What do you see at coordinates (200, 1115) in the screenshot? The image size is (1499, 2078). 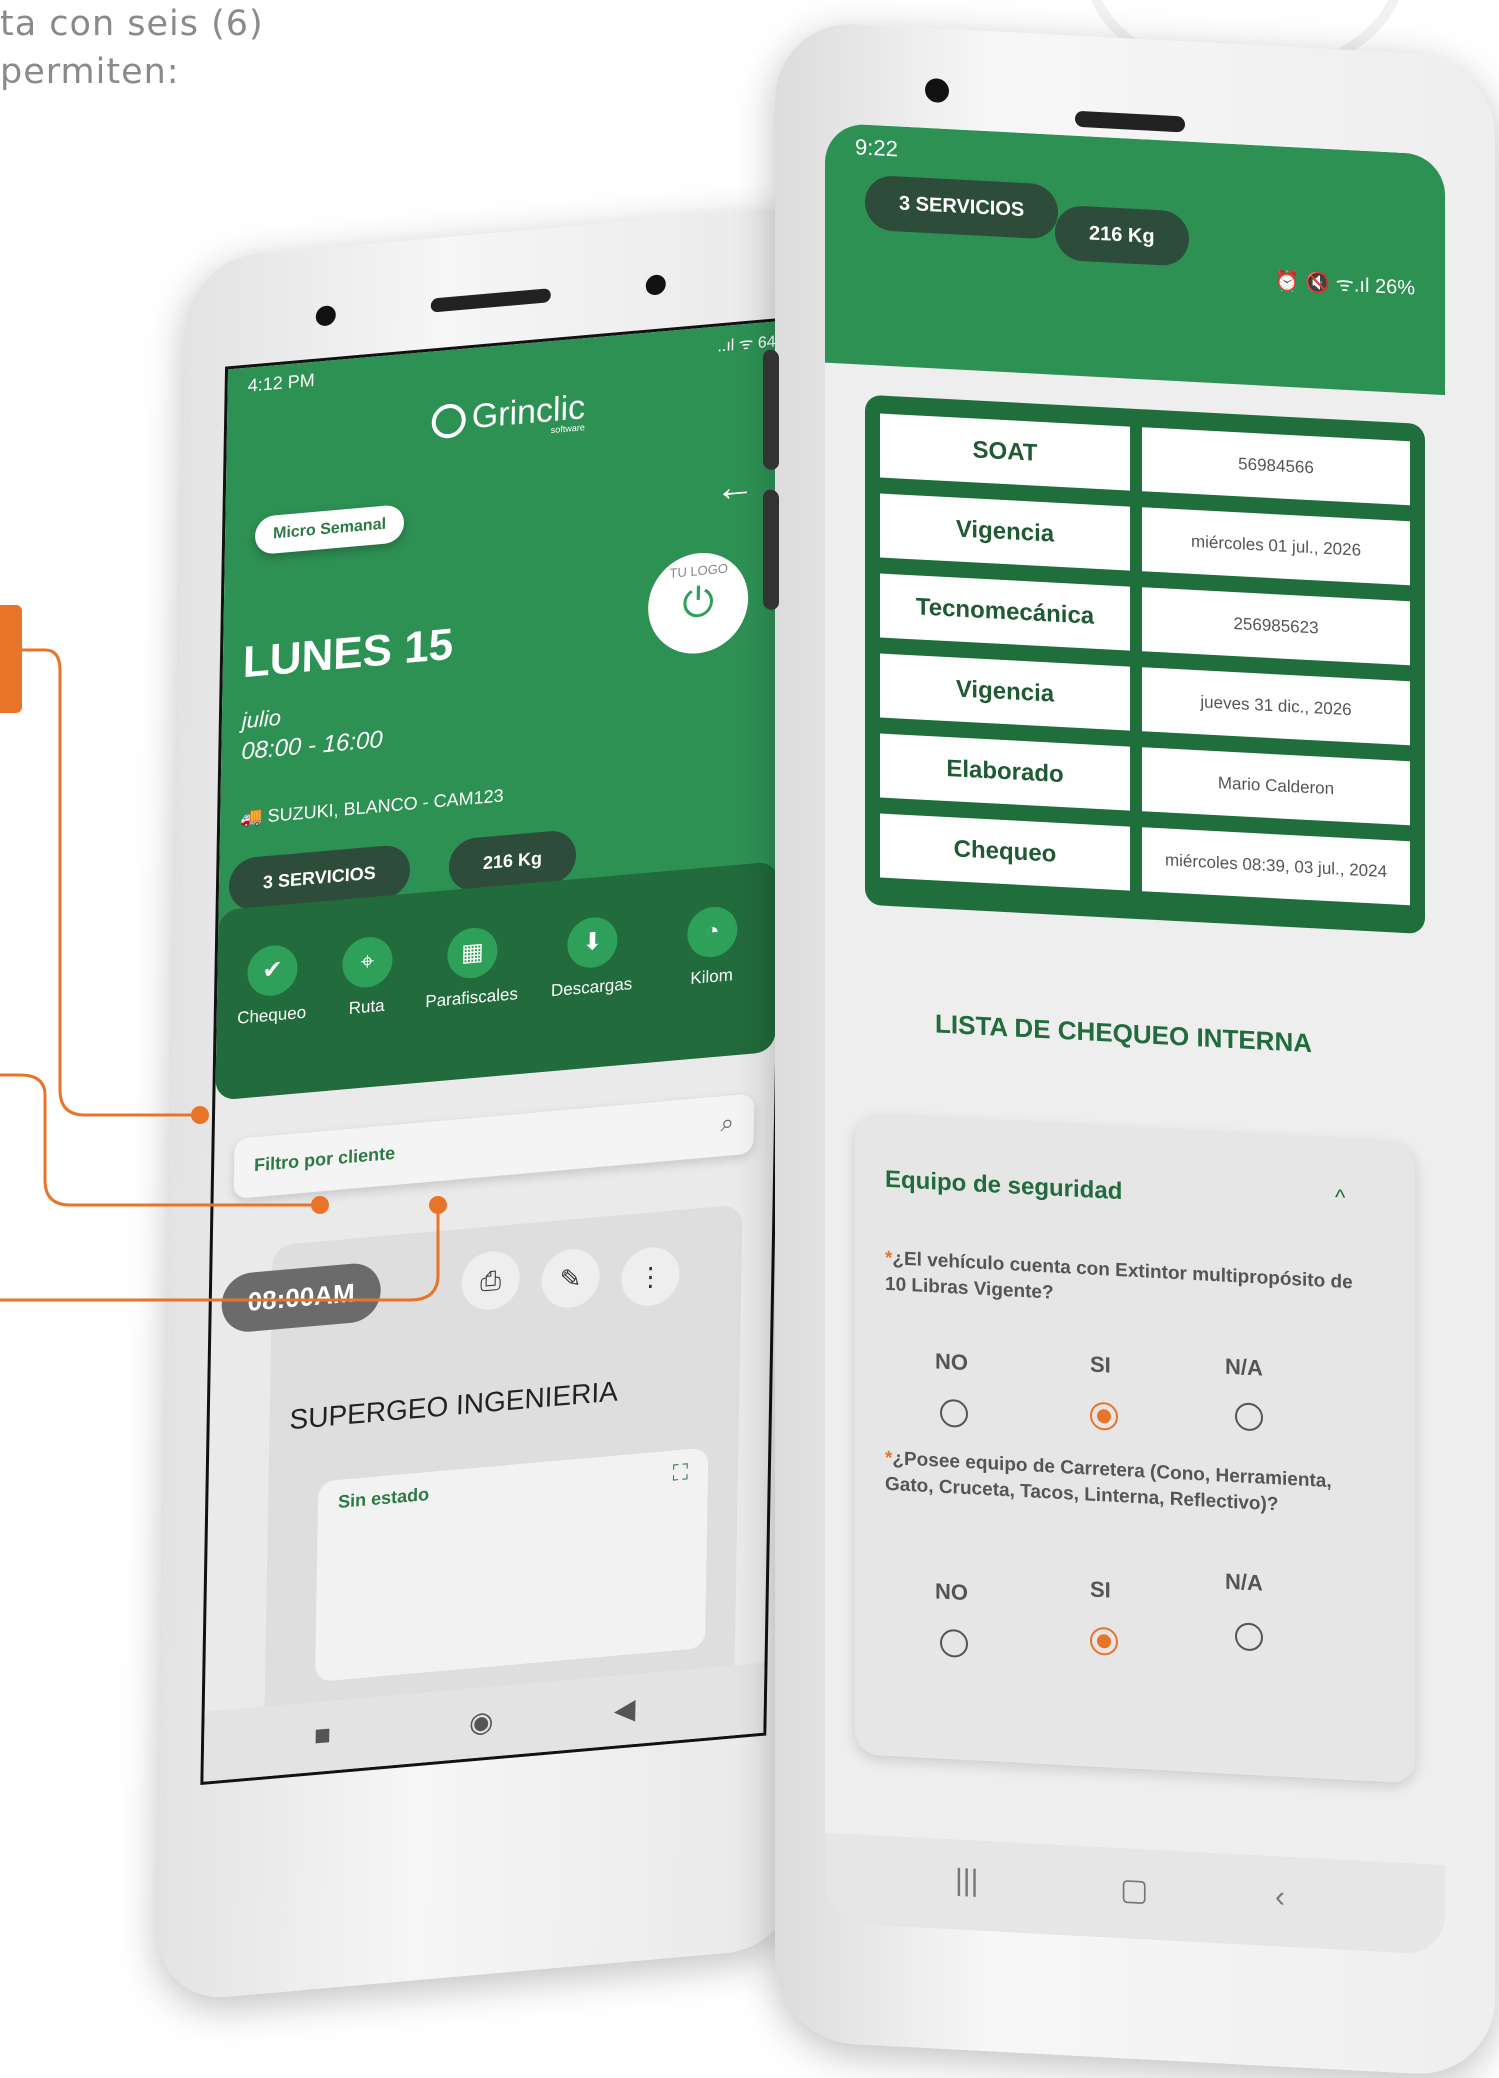 I see `connector-dot-chequeo` at bounding box center [200, 1115].